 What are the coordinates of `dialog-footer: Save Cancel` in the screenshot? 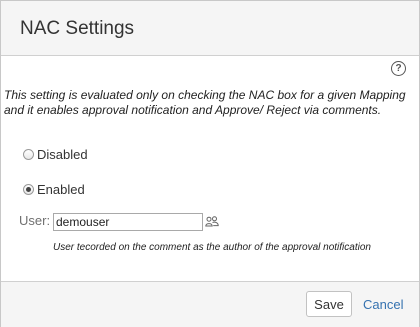 It's located at (210, 304).